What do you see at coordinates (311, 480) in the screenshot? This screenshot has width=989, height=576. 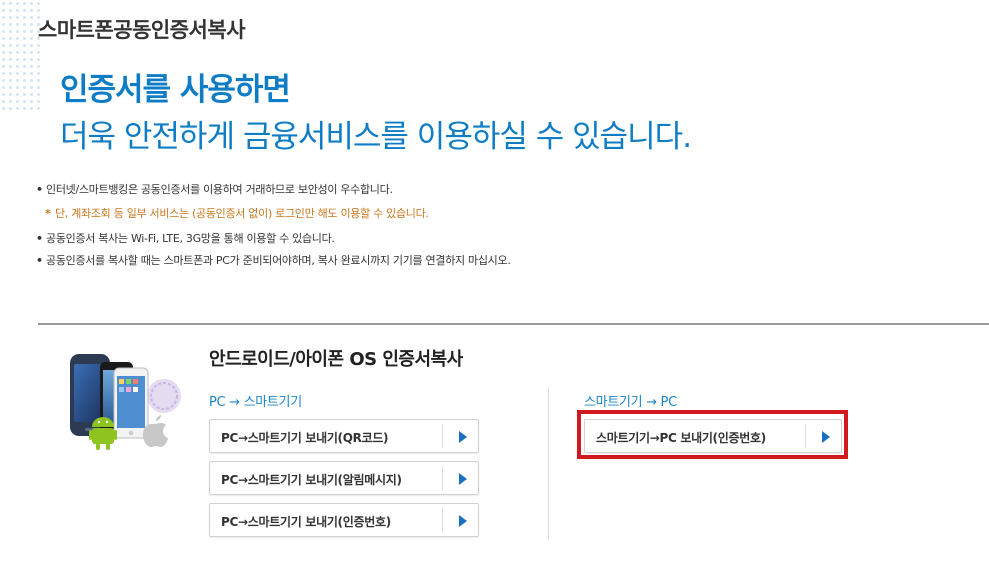 I see `button-label: PC→스마트기기 보내기(알림메시지)` at bounding box center [311, 480].